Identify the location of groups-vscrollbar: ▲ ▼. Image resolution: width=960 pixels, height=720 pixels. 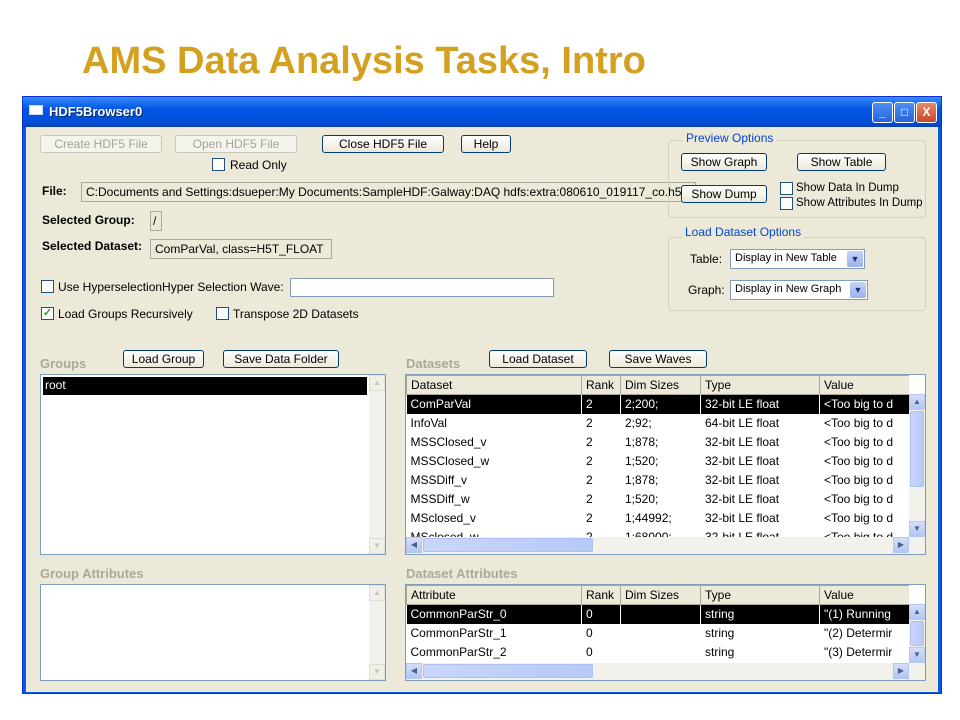
(377, 464).